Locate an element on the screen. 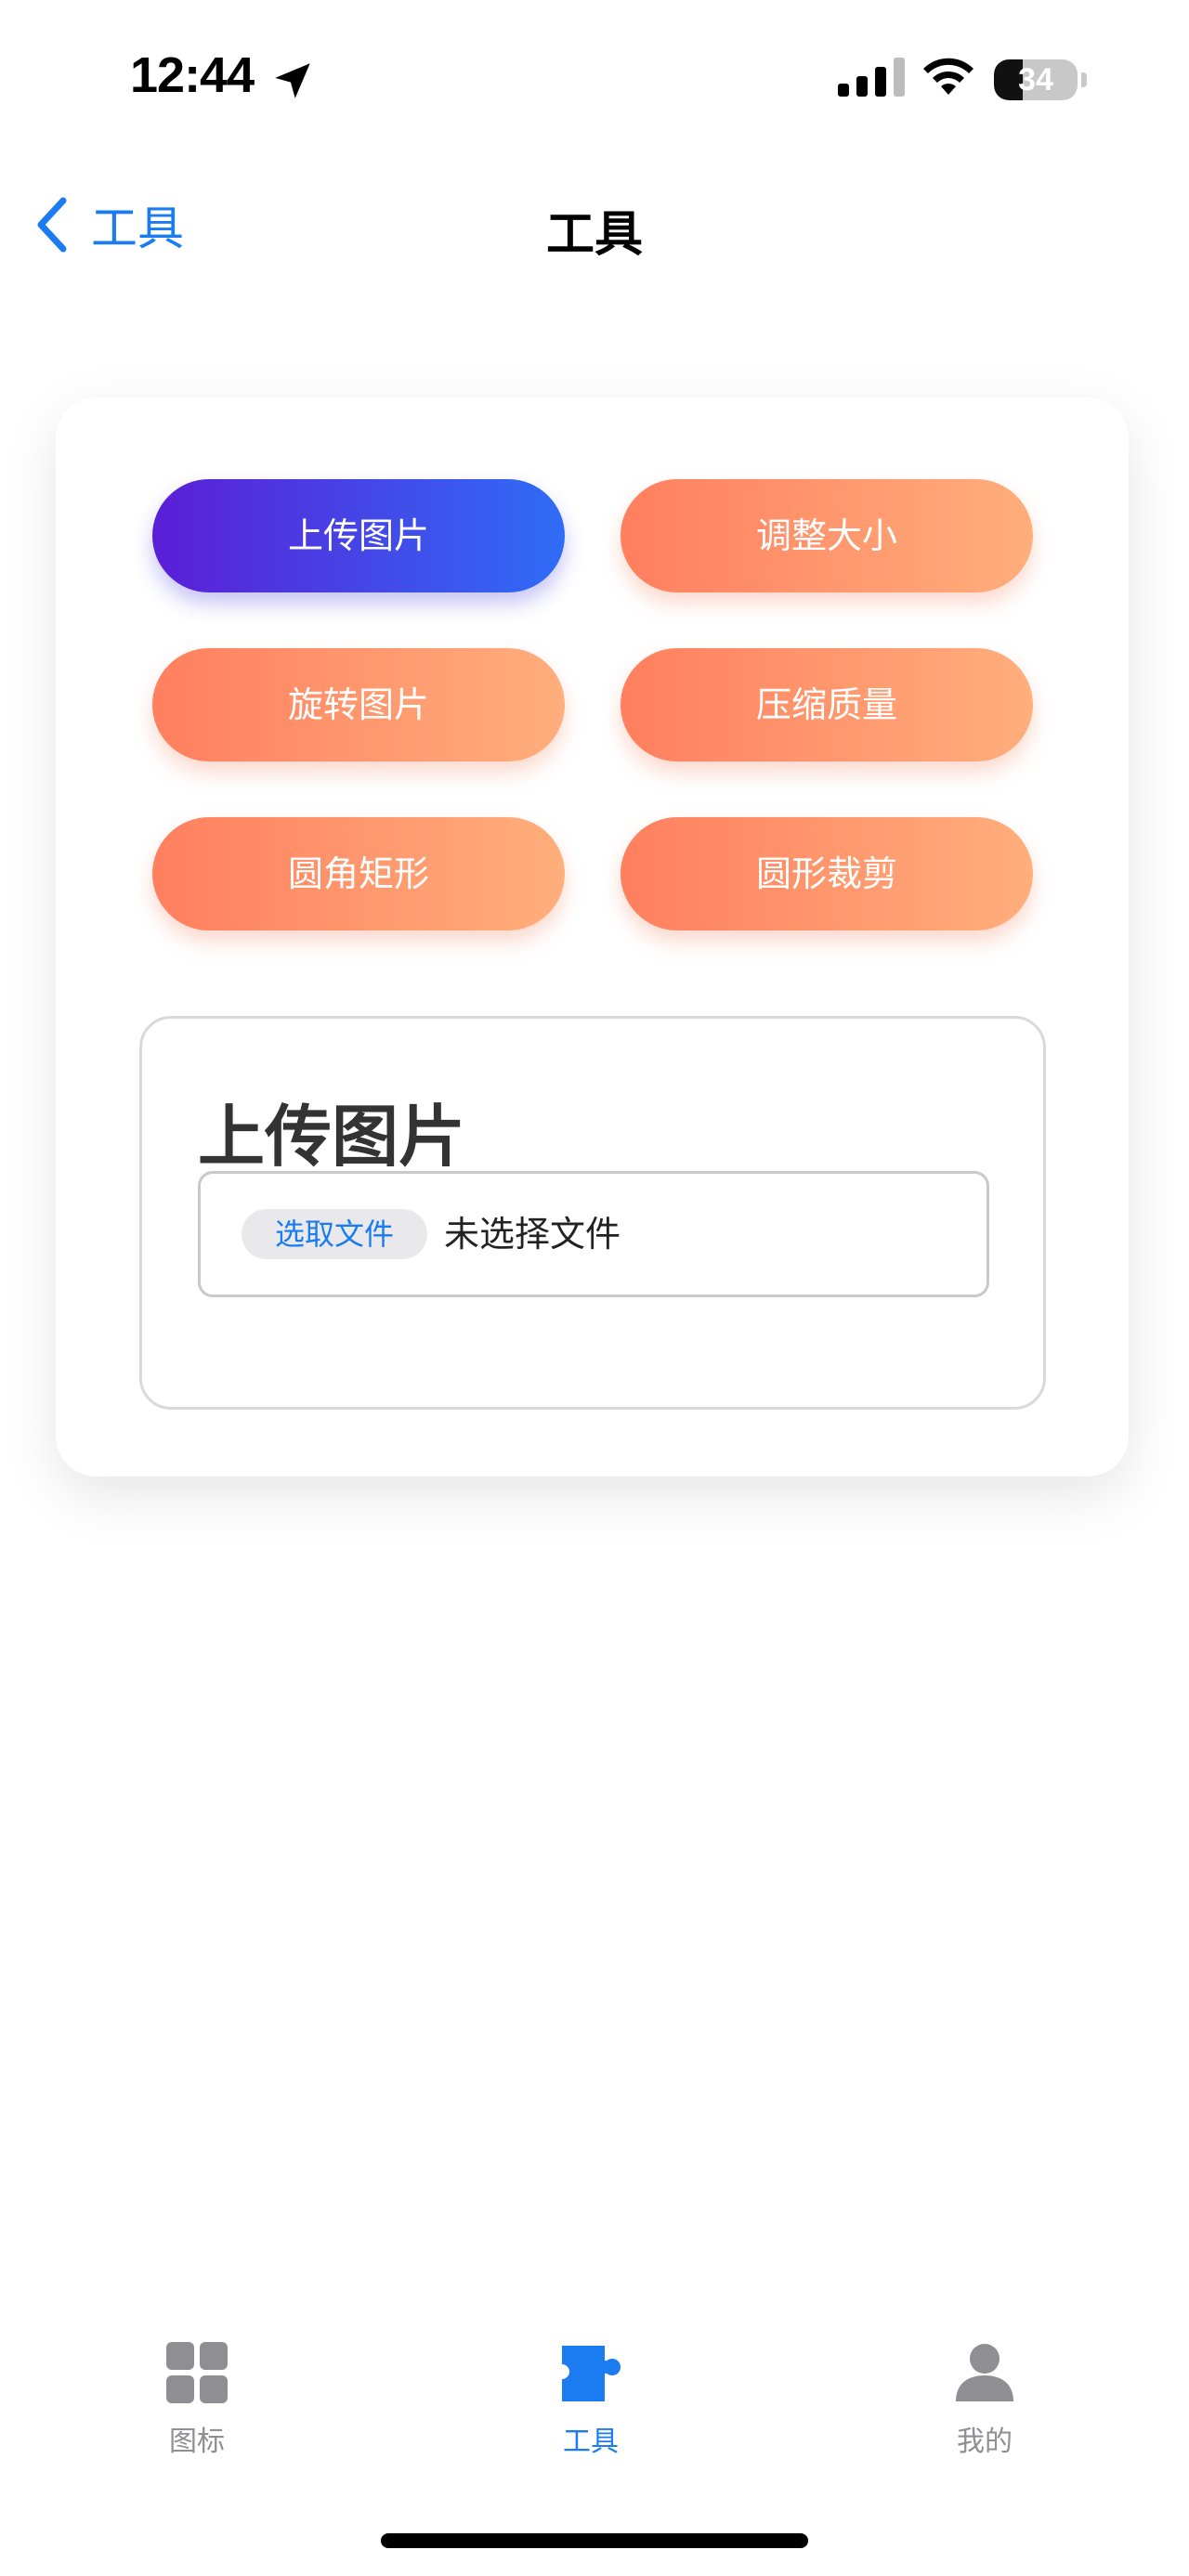 The height and width of the screenshot is (2576, 1189). tab-icons: 图标 is located at coordinates (197, 2400).